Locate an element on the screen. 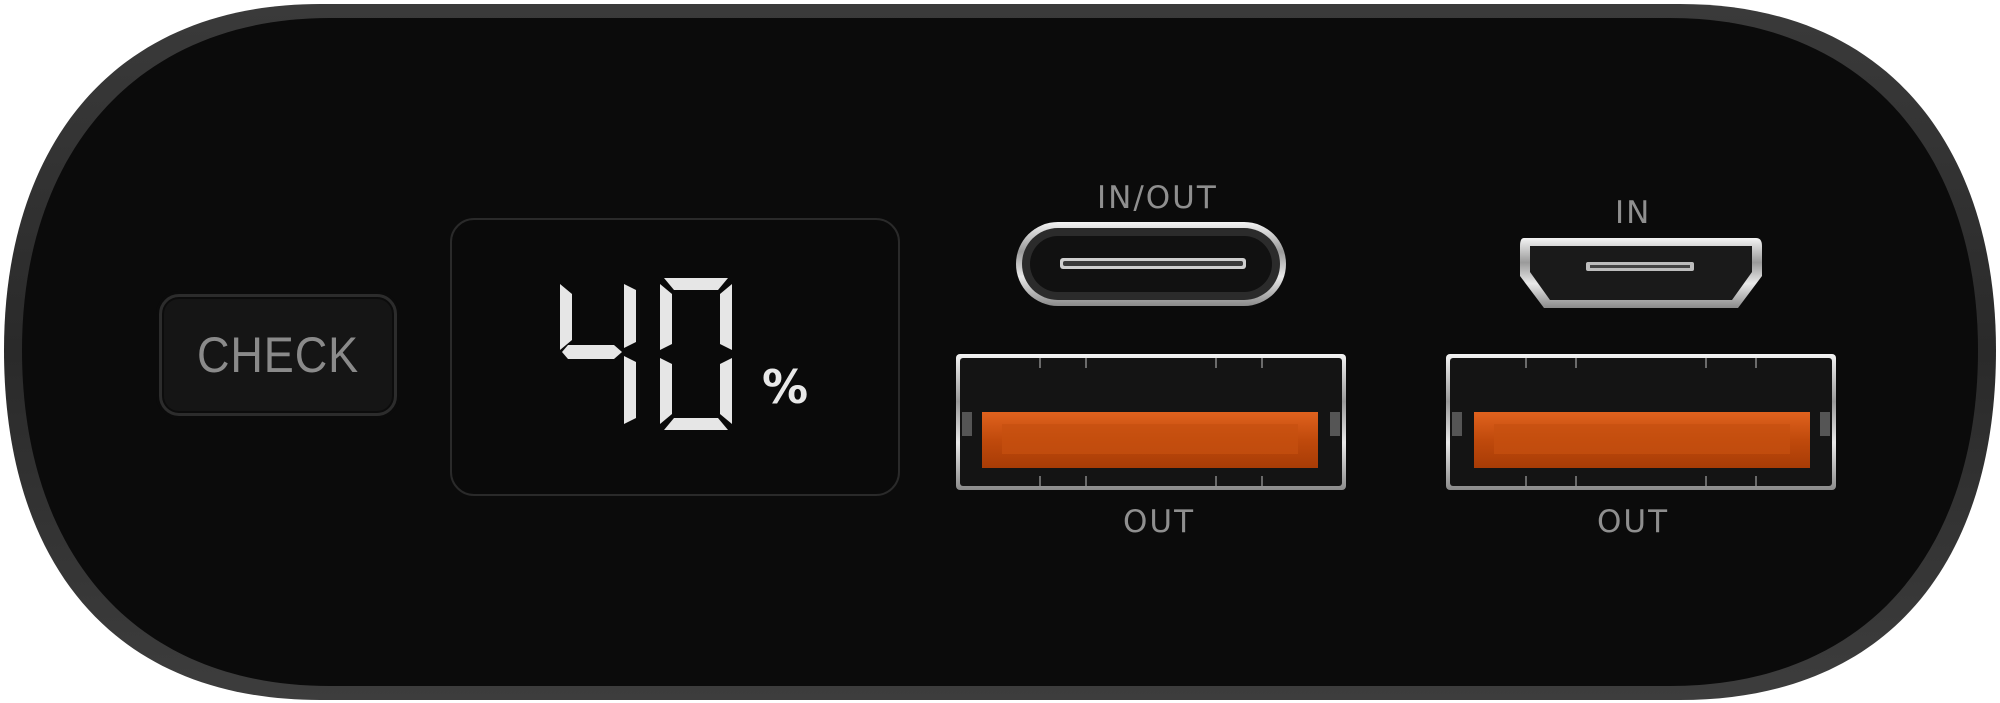  usb-a-left-port is located at coordinates (1151, 422).